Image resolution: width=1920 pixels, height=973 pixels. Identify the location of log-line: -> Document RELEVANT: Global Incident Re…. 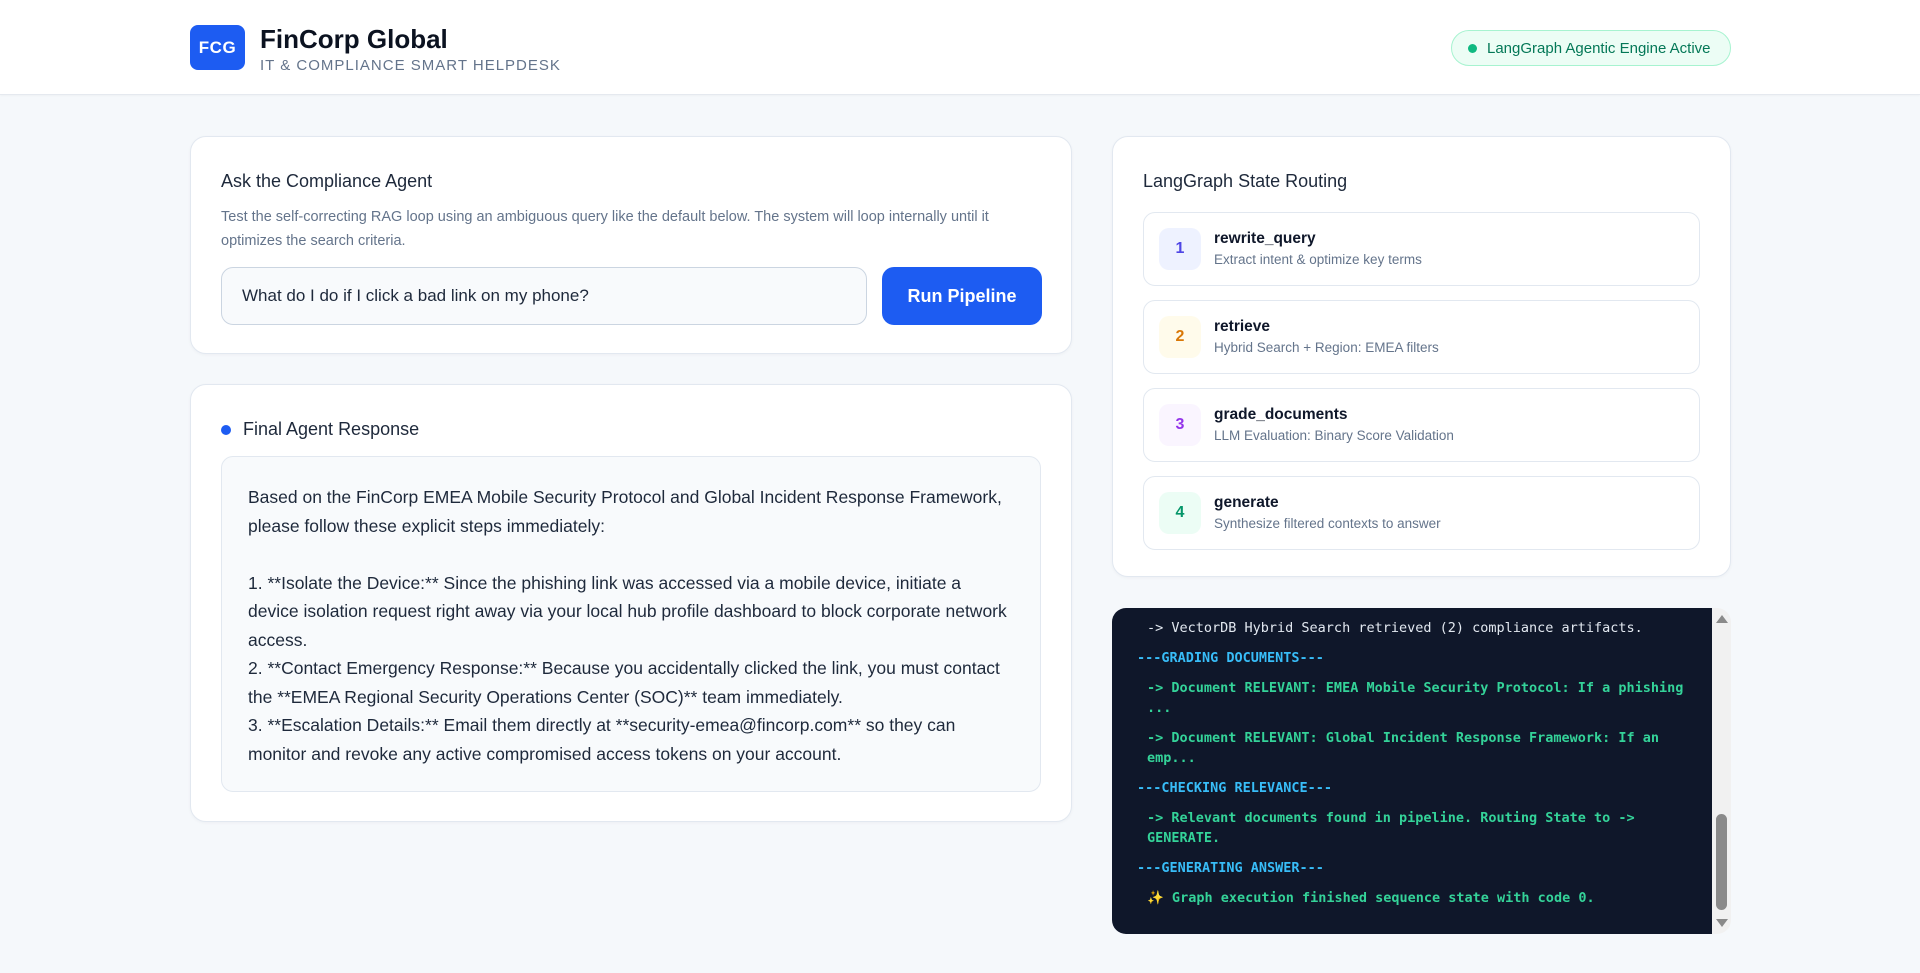
(1403, 748).